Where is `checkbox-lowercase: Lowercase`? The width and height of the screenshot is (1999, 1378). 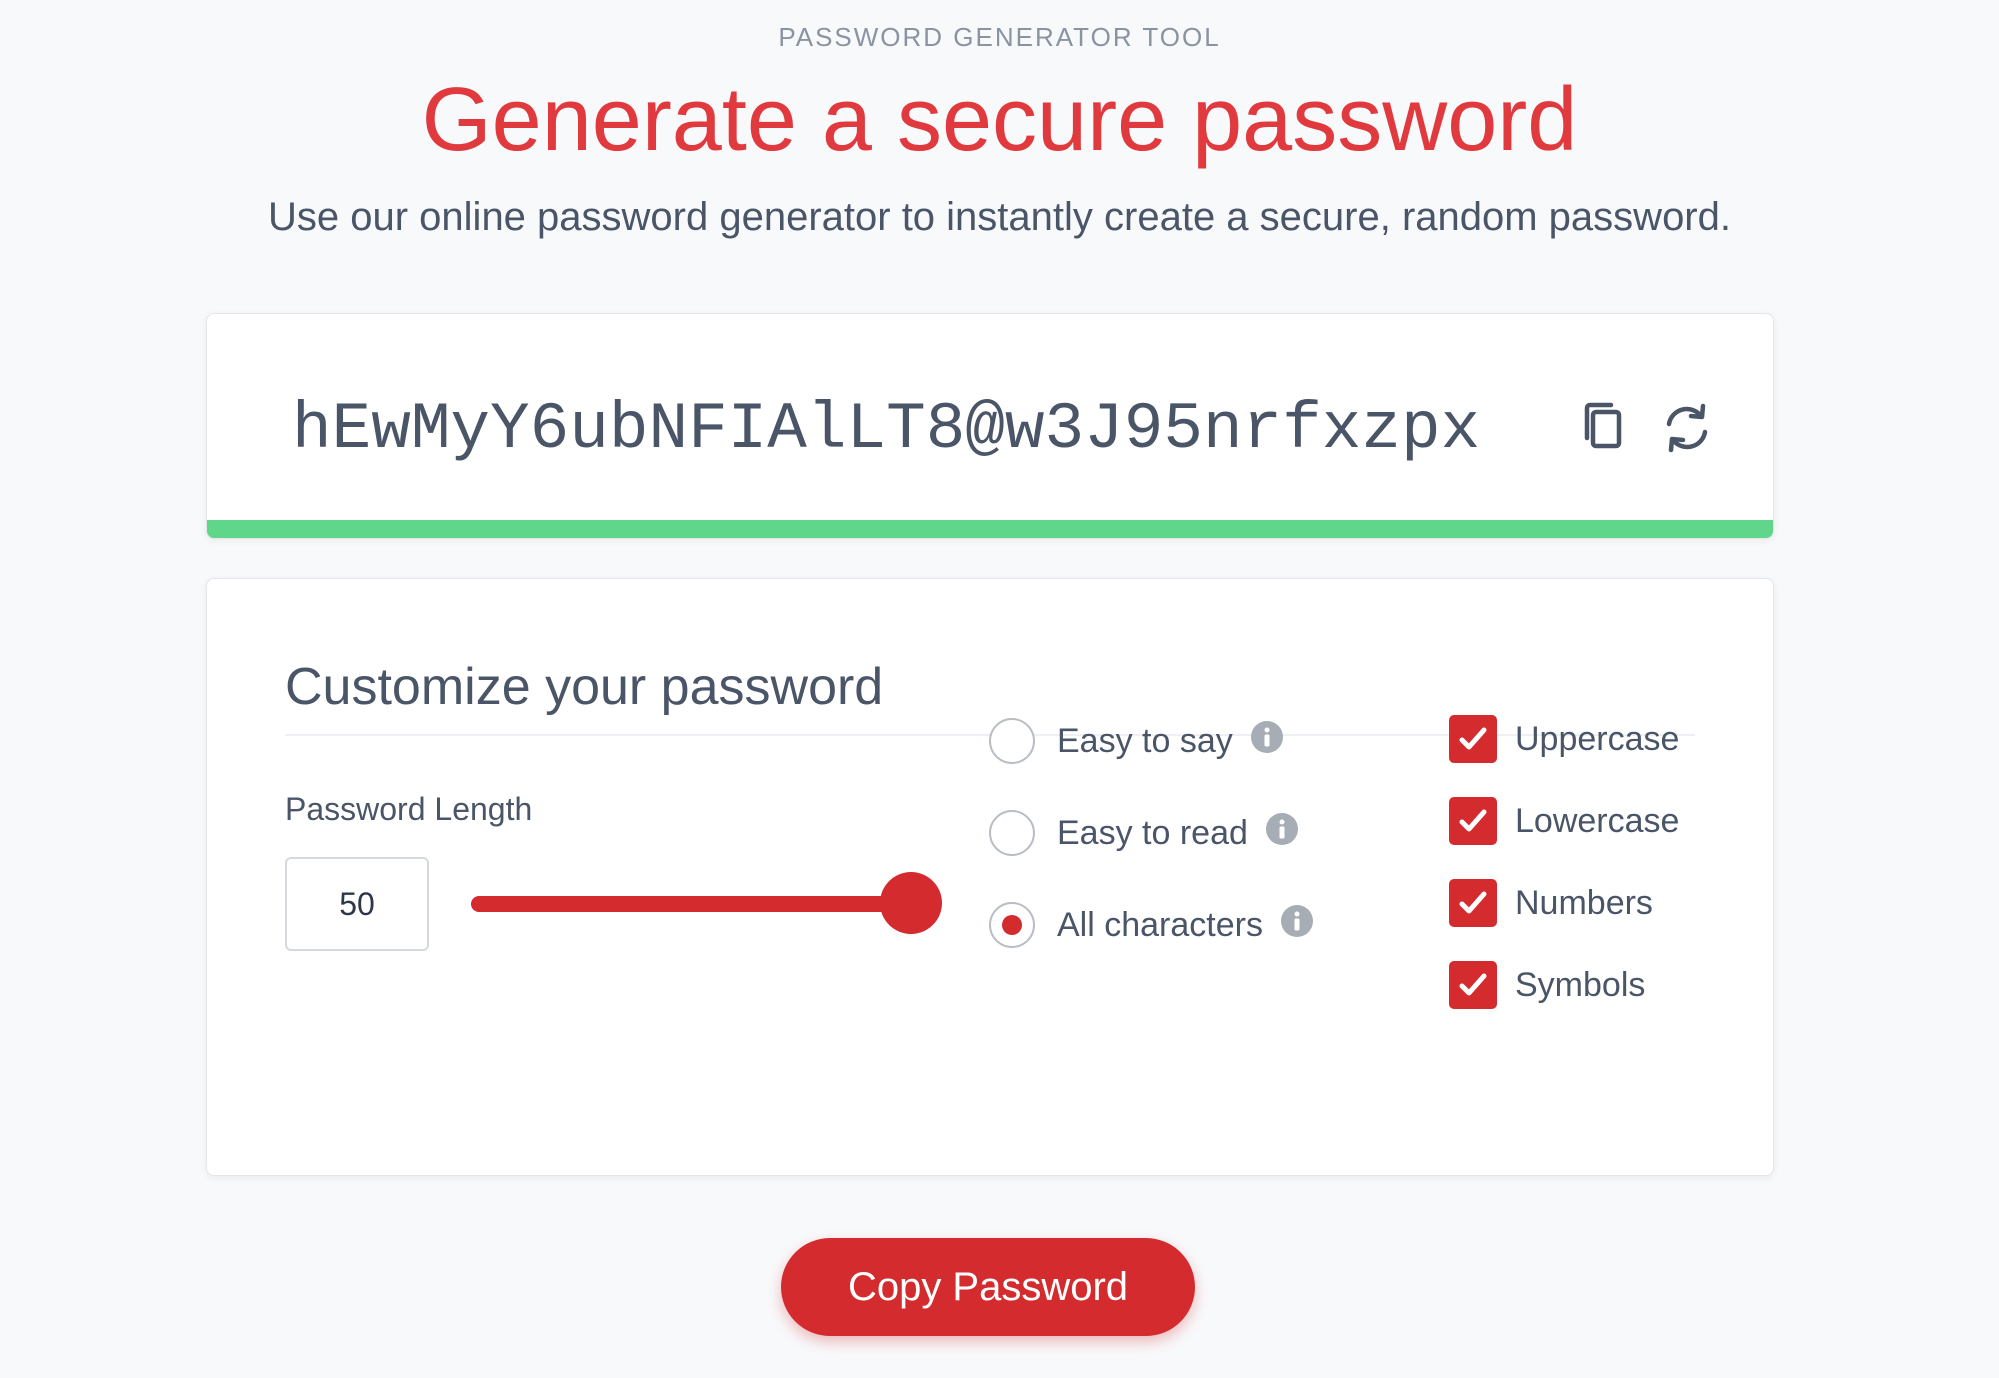
checkbox-lowercase: Lowercase is located at coordinates (1564, 821).